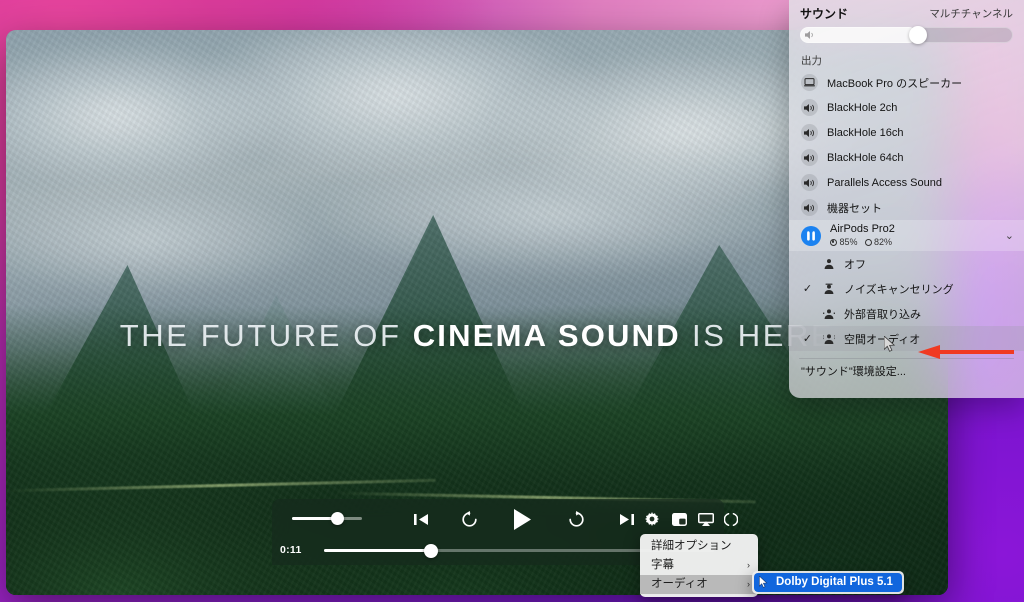 The image size is (1024, 602). Describe the element at coordinates (327, 518) in the screenshot. I see `volume-slider` at that location.